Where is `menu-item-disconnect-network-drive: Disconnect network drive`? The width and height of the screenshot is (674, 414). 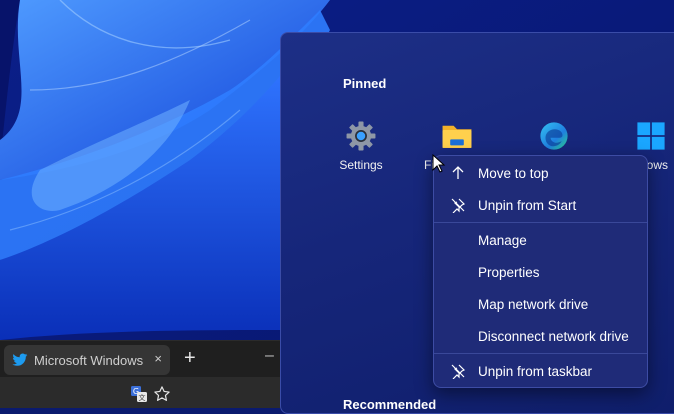
menu-item-disconnect-network-drive: Disconnect network drive is located at coordinates (540, 336).